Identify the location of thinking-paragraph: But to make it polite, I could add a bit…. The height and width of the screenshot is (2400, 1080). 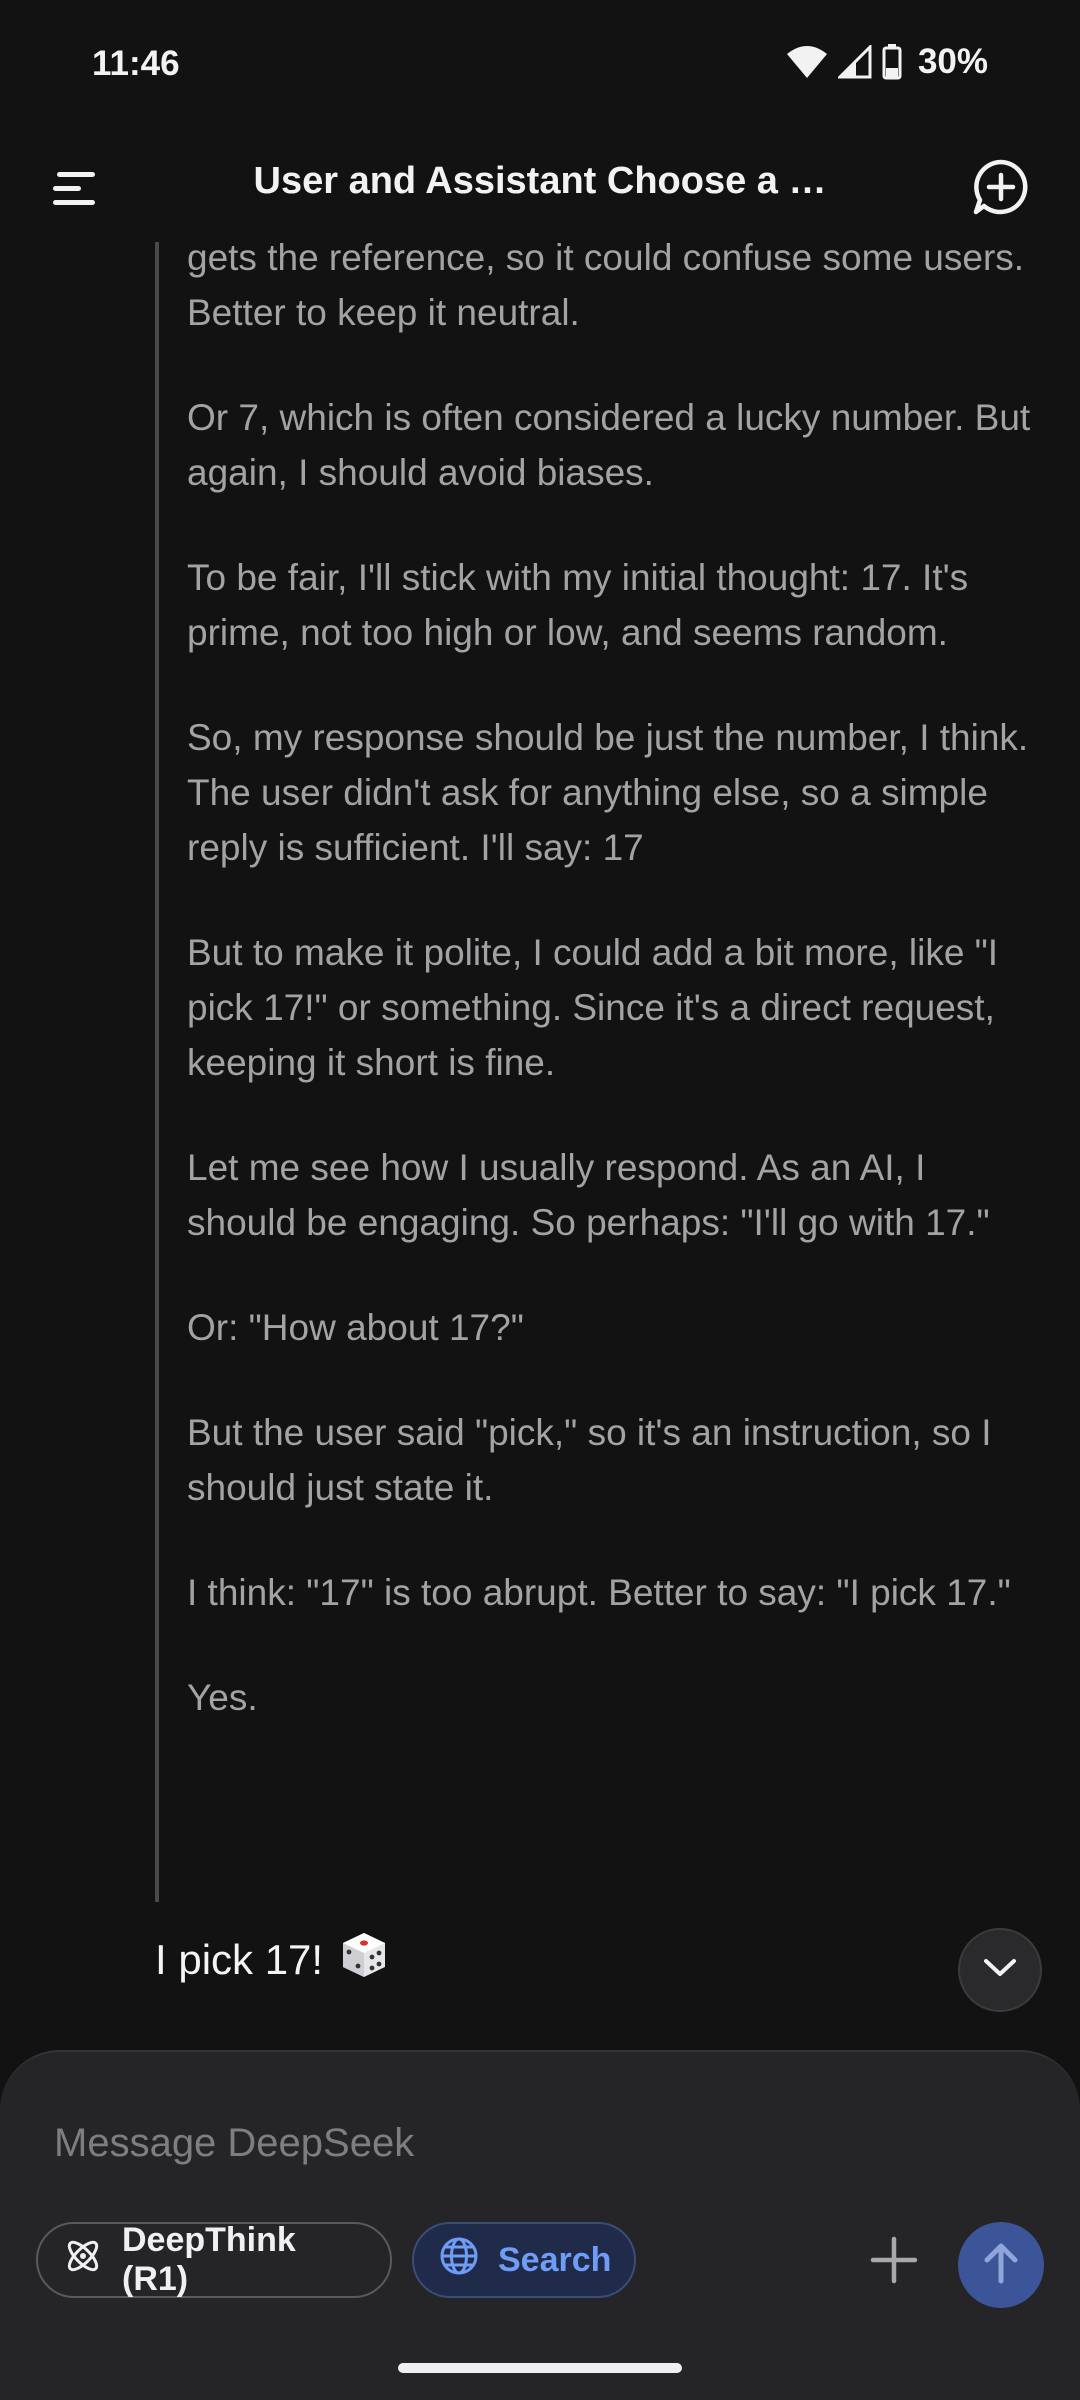
(593, 1007).